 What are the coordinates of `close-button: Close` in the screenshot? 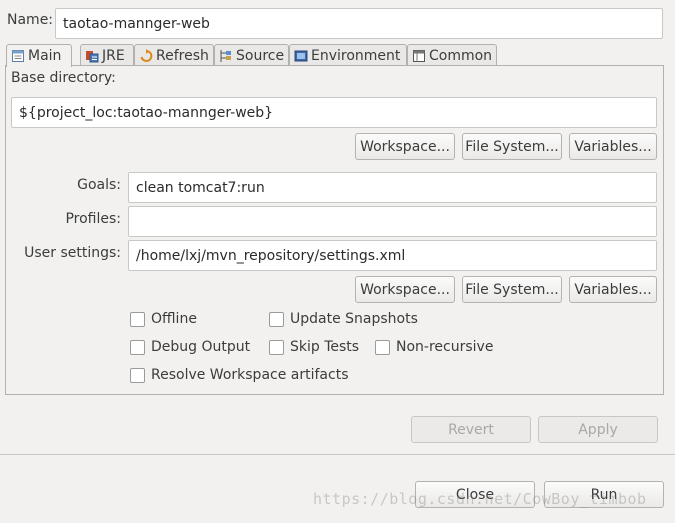 It's located at (475, 494).